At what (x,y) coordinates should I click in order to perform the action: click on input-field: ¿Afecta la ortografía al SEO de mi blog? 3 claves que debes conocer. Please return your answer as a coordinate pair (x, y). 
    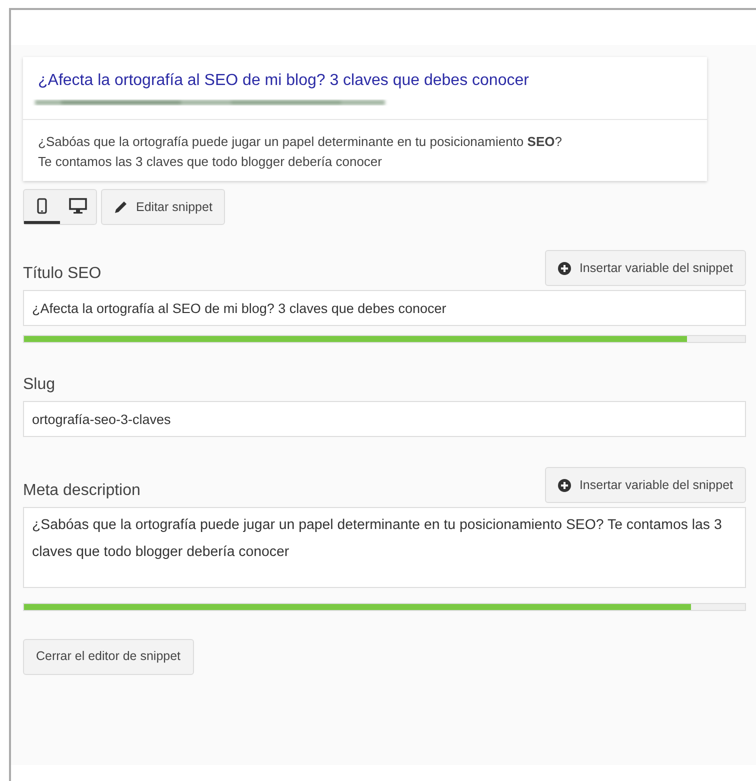
    Looking at the image, I should click on (384, 308).